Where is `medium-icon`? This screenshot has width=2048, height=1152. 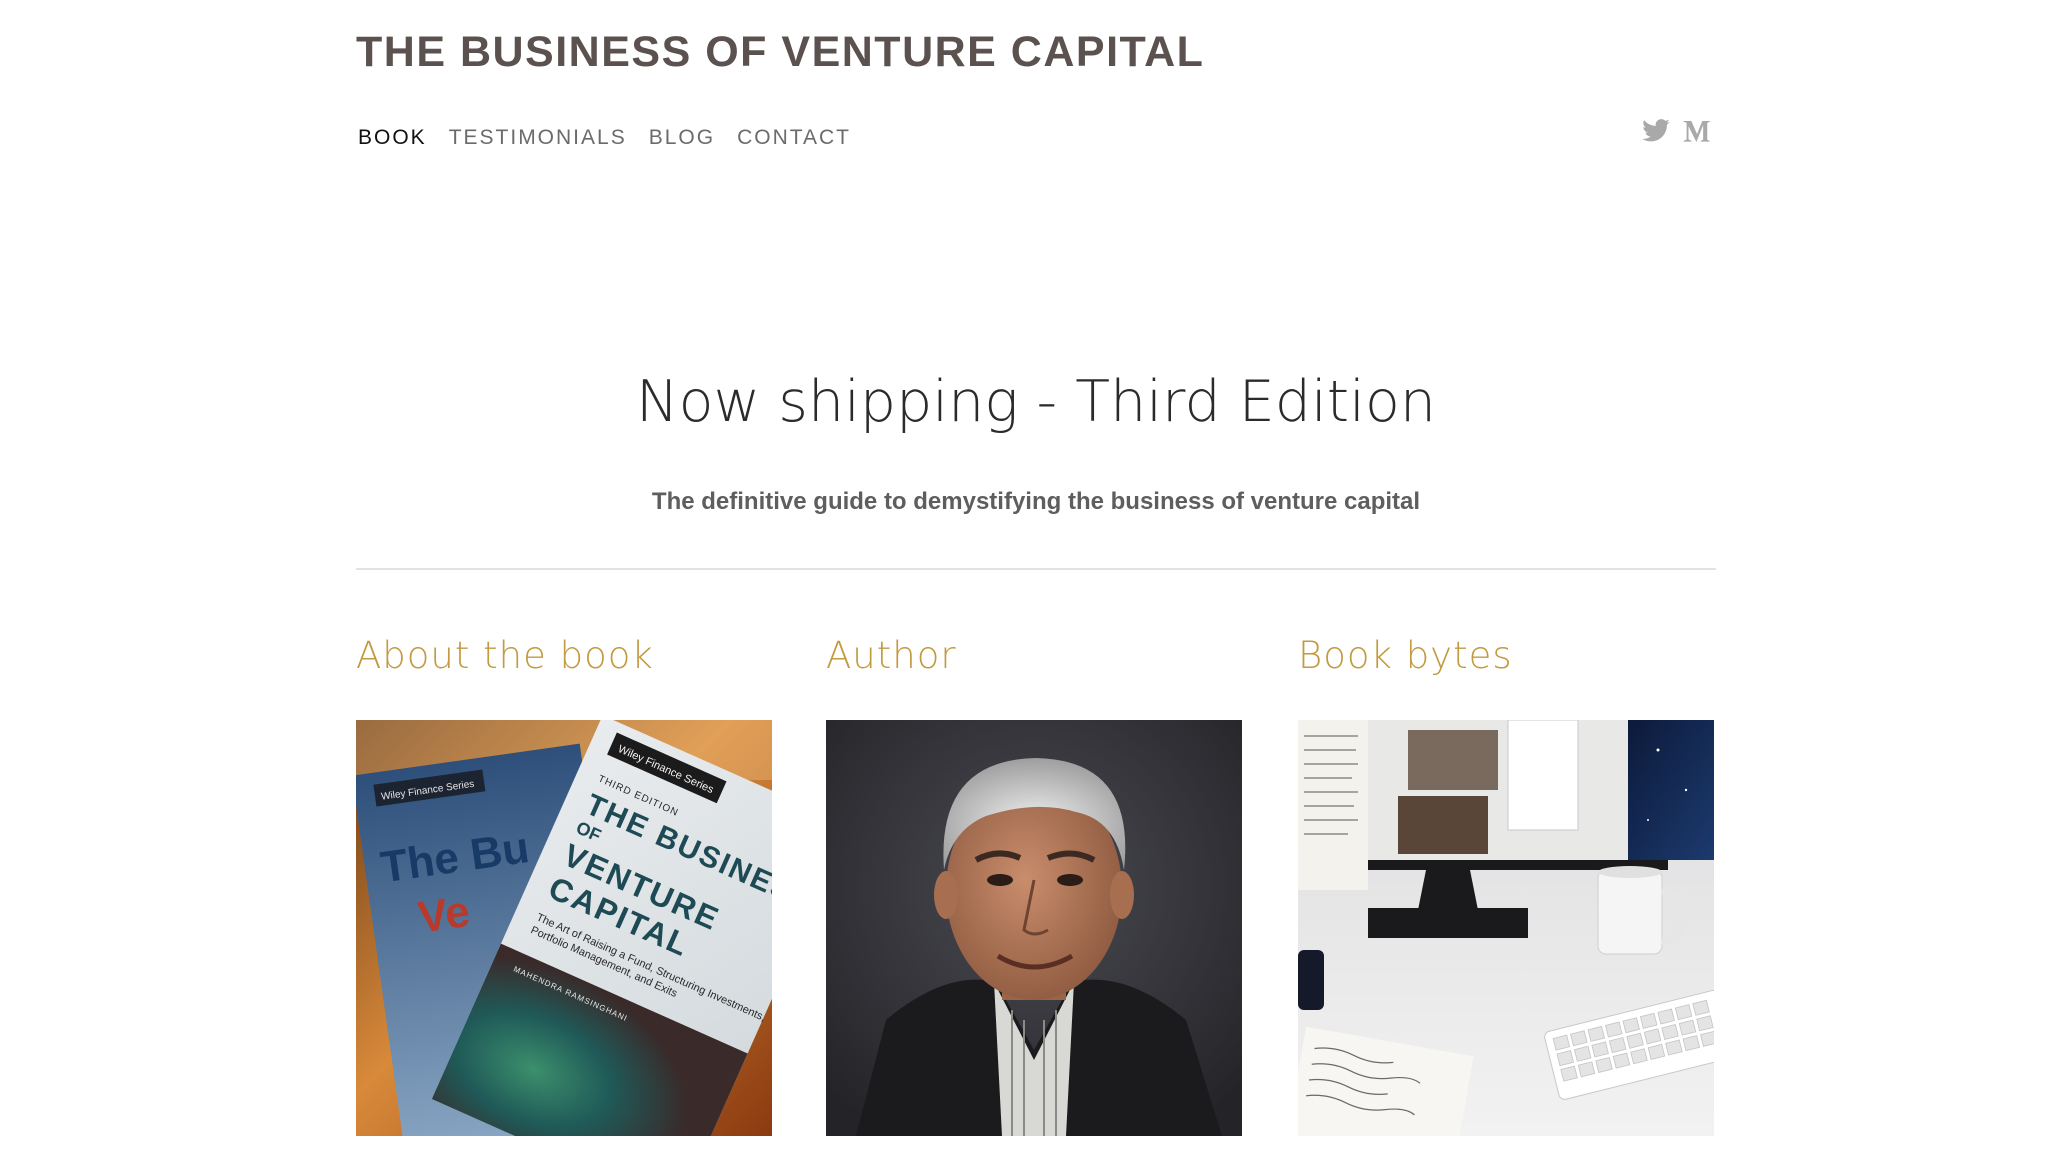 medium-icon is located at coordinates (1696, 131).